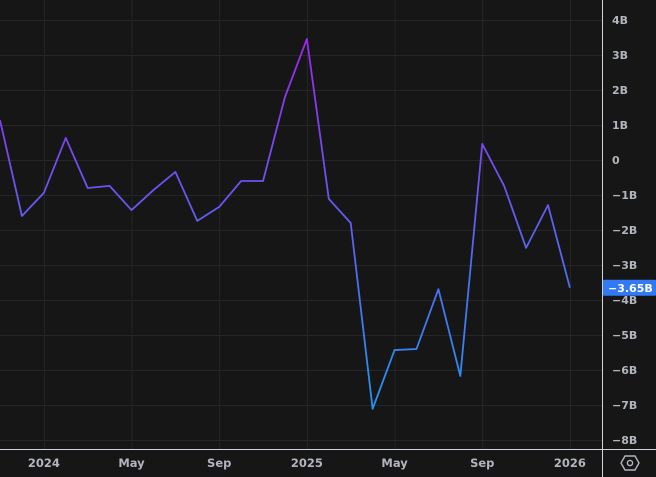 Image resolution: width=656 pixels, height=477 pixels. What do you see at coordinates (620, 90) in the screenshot?
I see `y-tick-label: 2B` at bounding box center [620, 90].